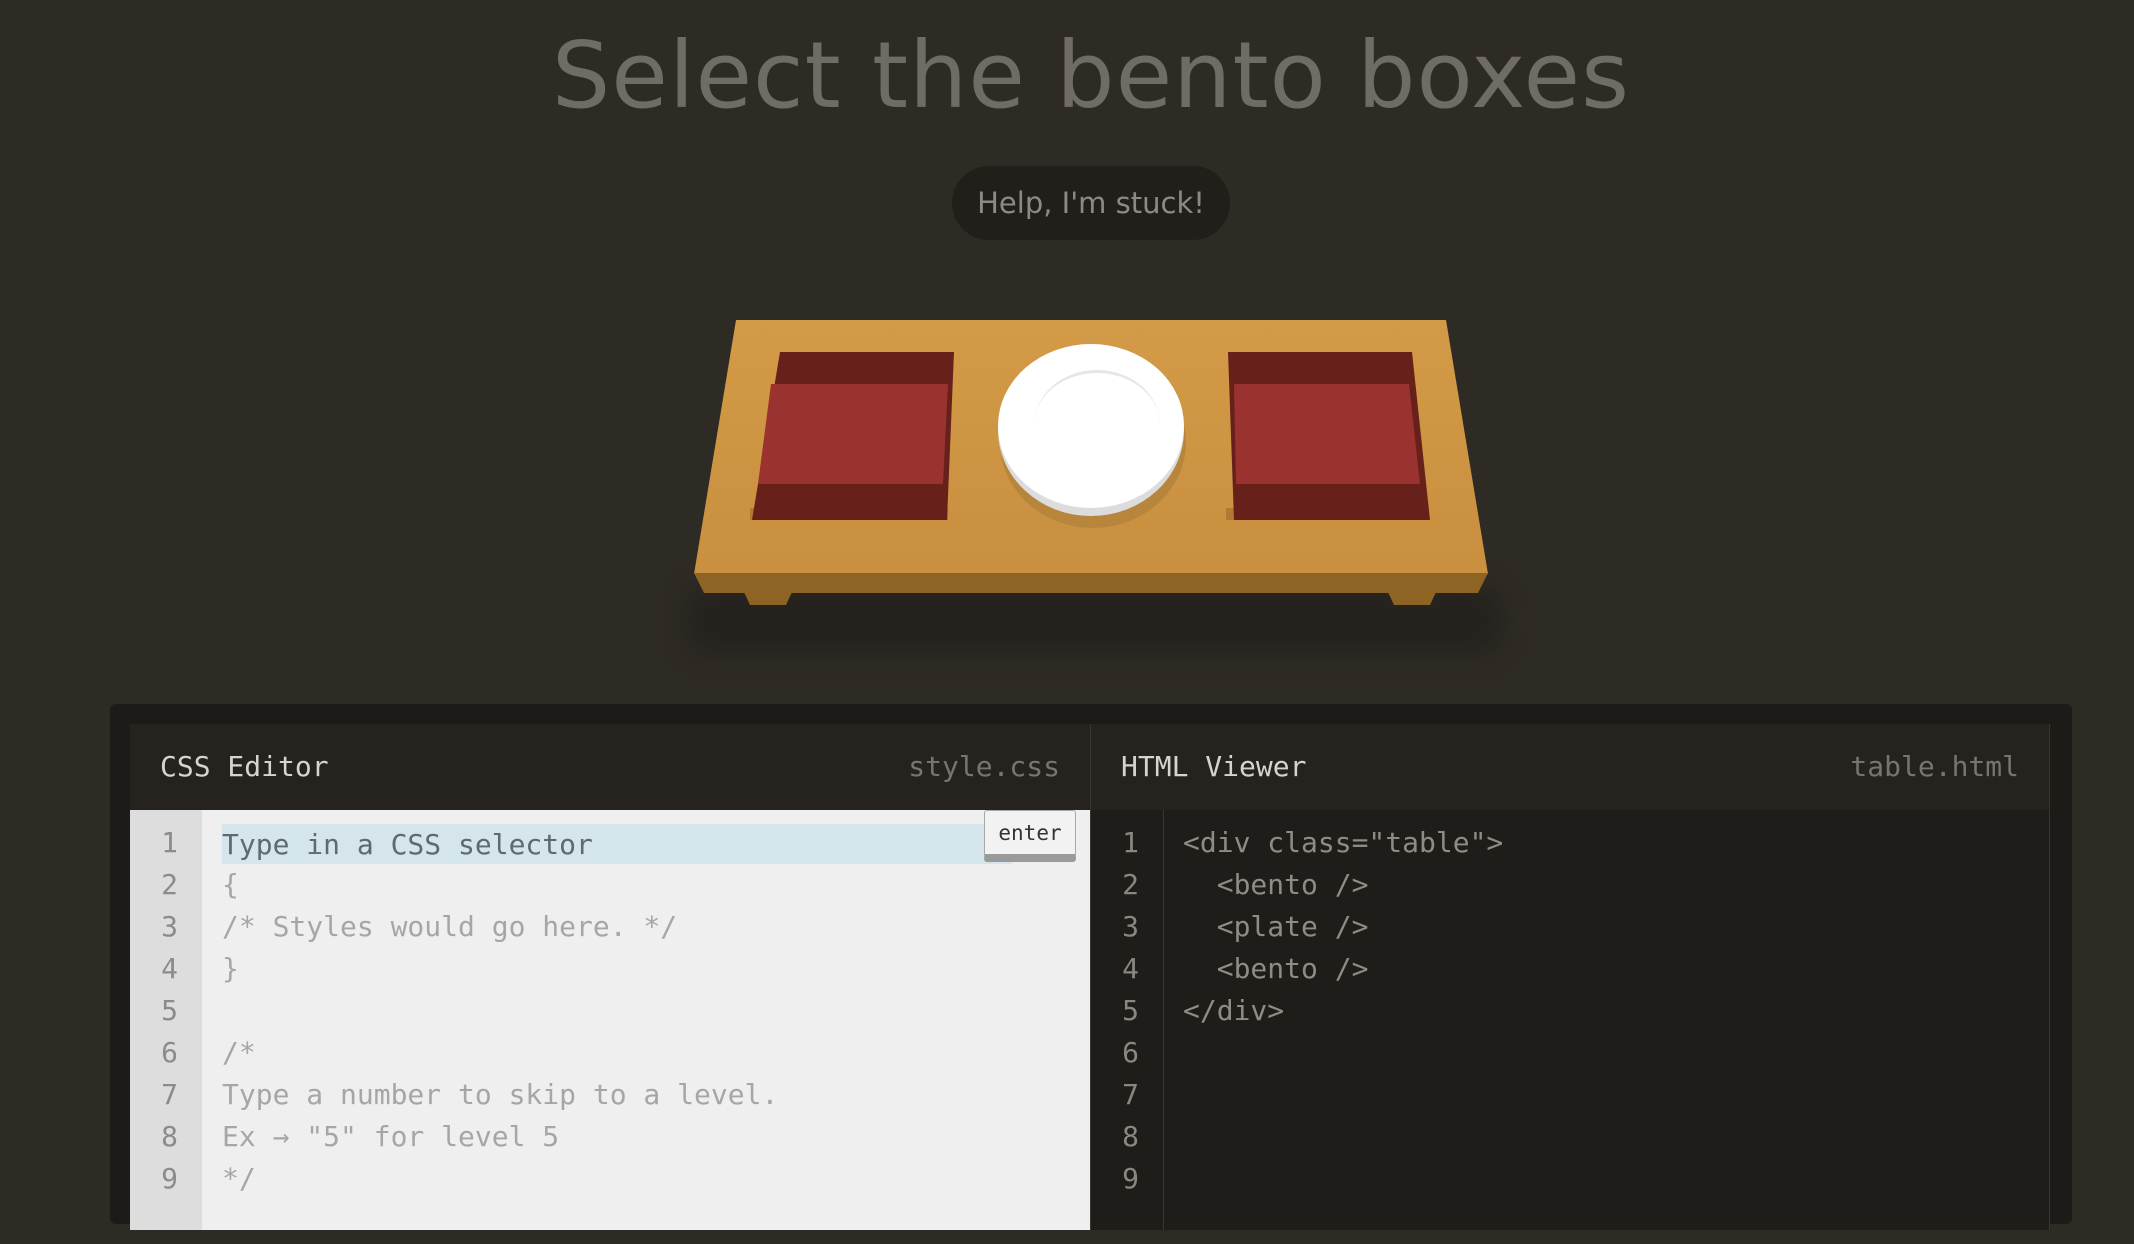 The height and width of the screenshot is (1244, 2134). I want to click on page-title: Select the bento boxes, so click(1091, 75).